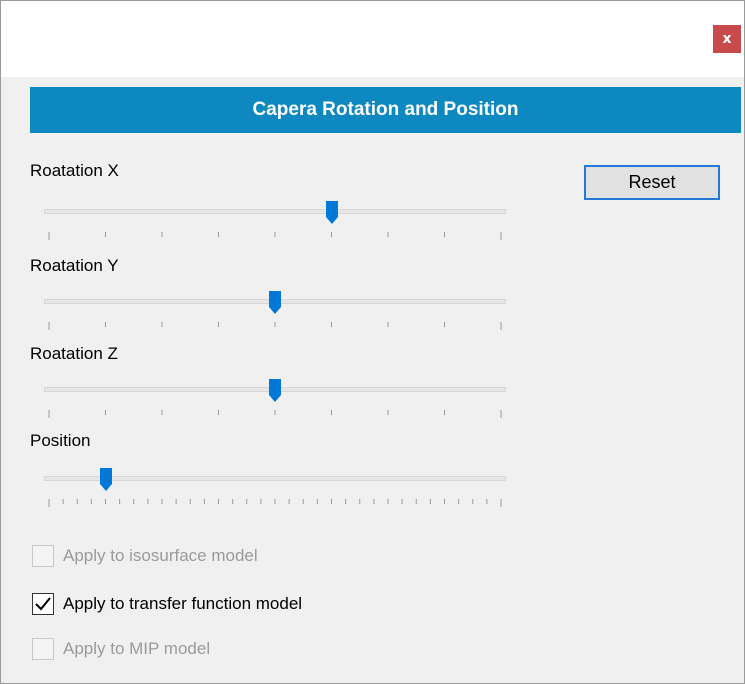 Image resolution: width=745 pixels, height=684 pixels. What do you see at coordinates (74, 265) in the screenshot?
I see `rotation-y-label: Roatation Y` at bounding box center [74, 265].